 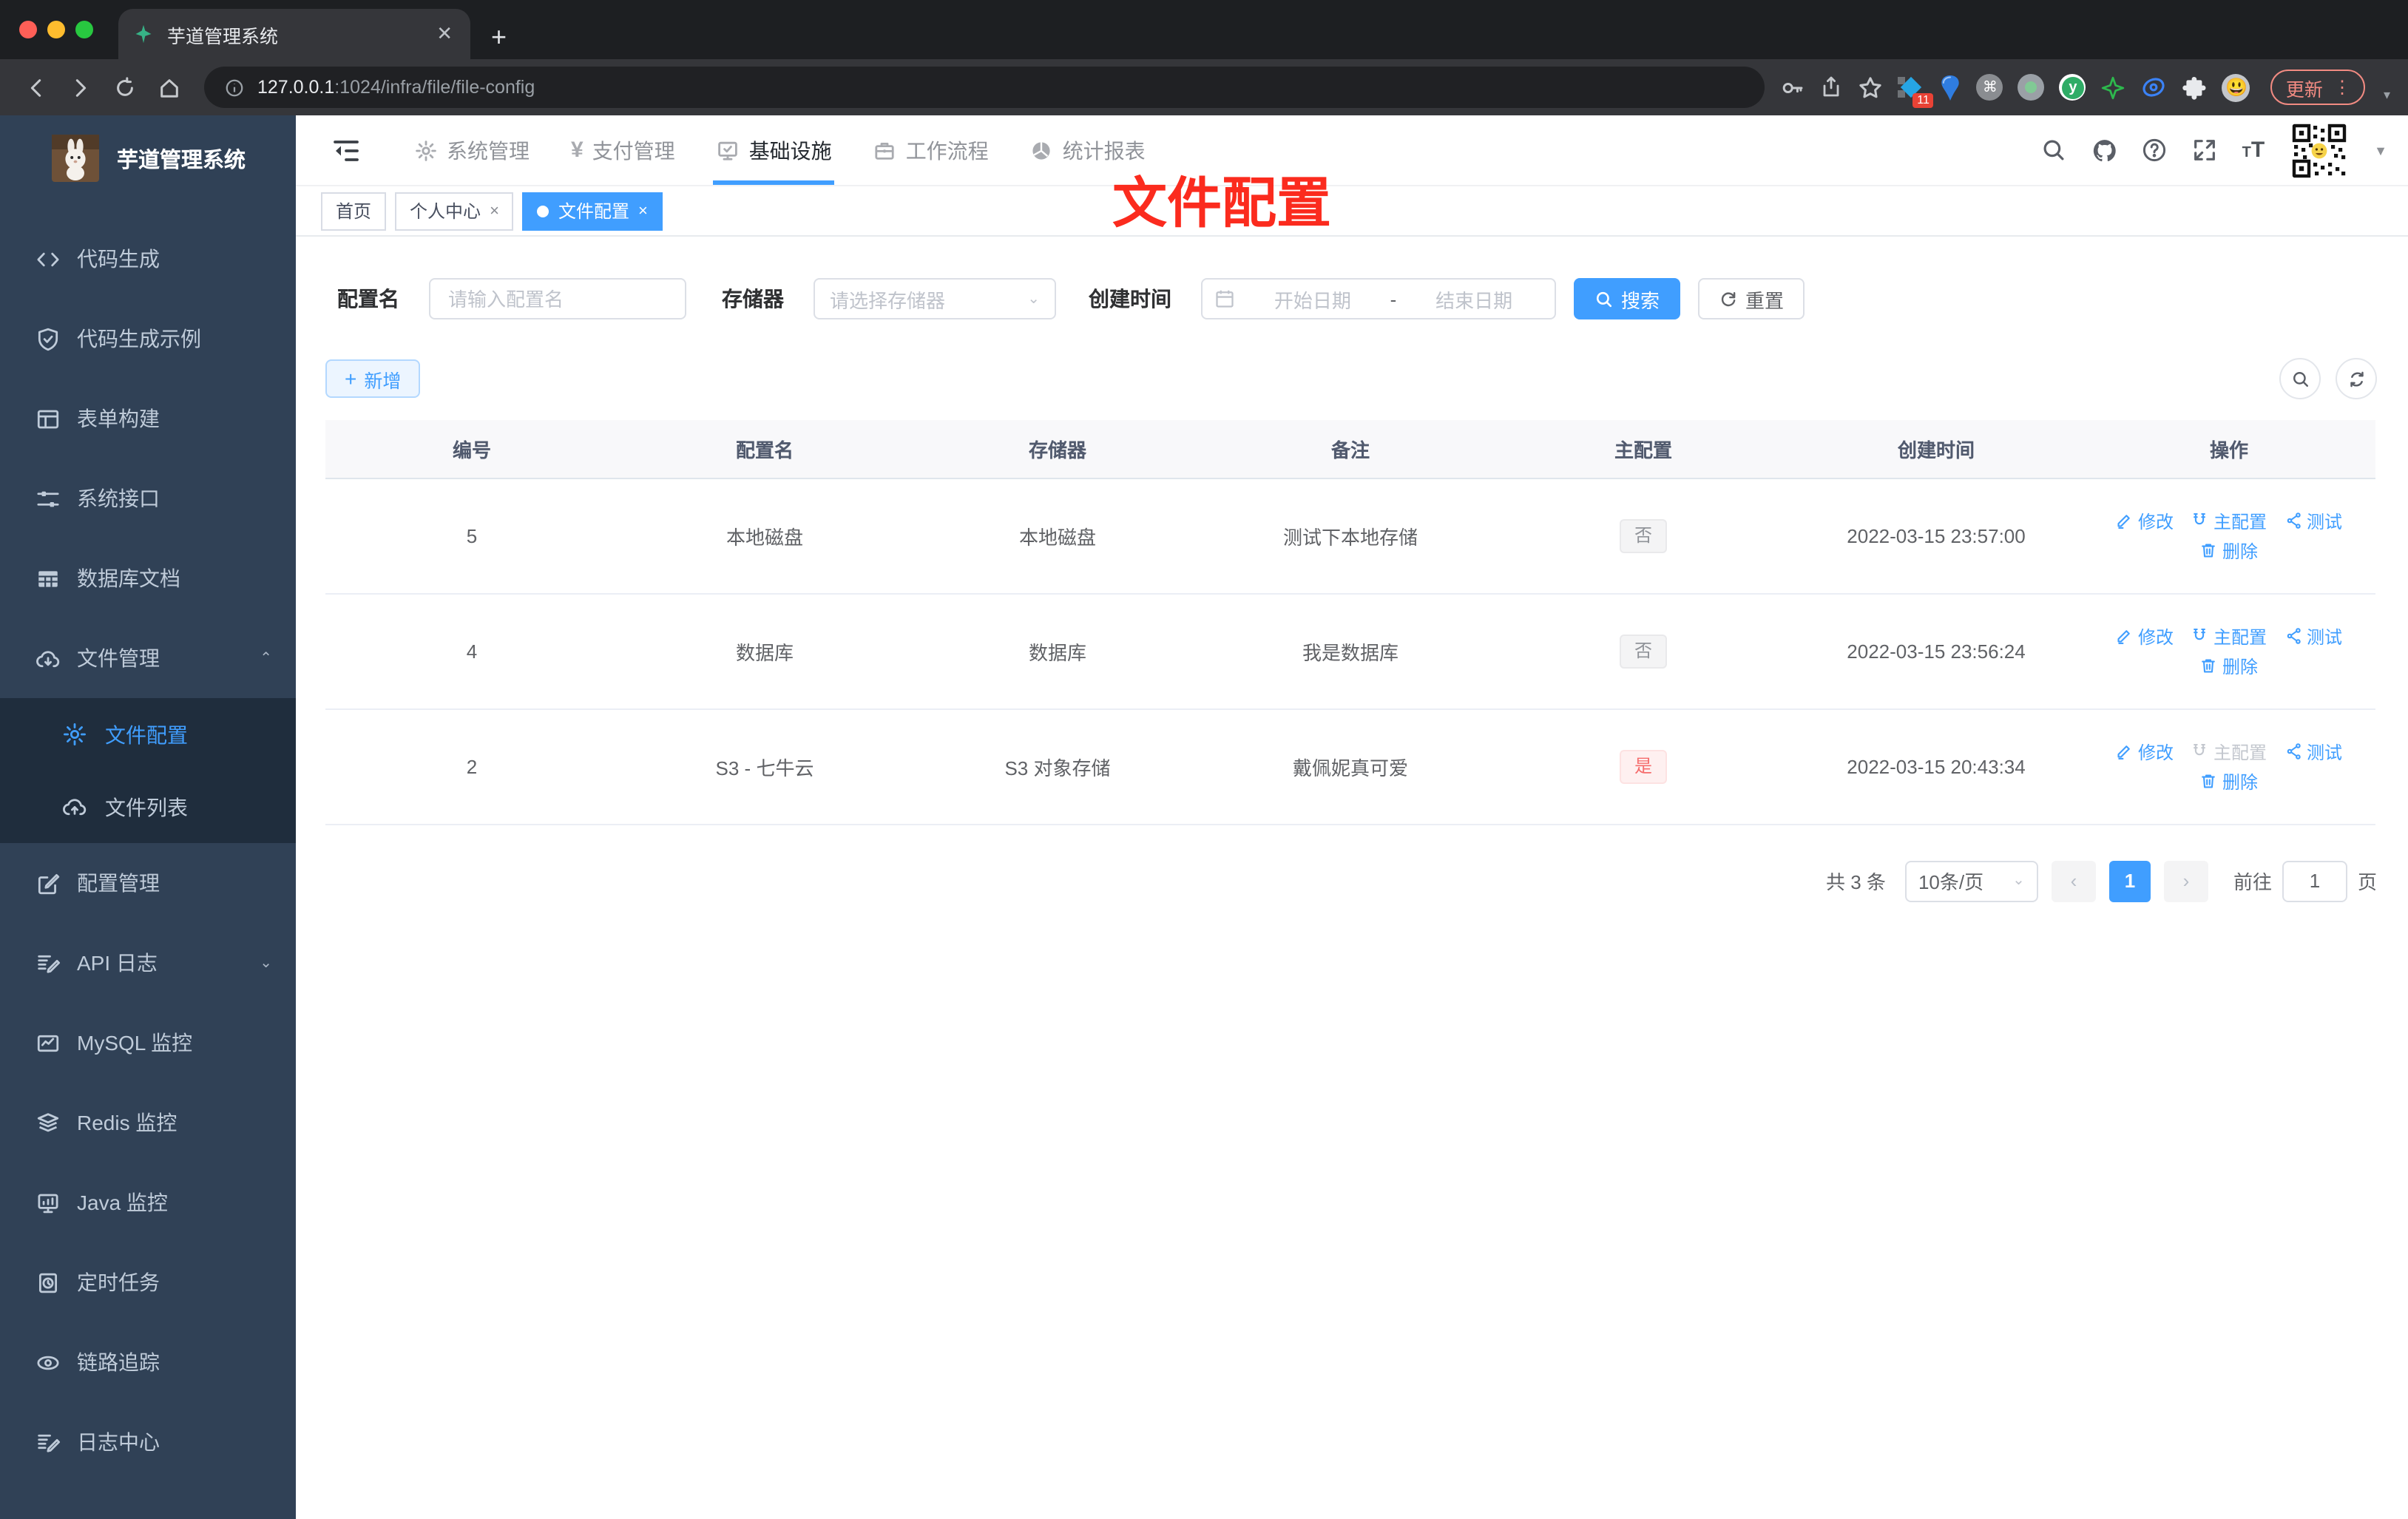 What do you see at coordinates (148, 1123) in the screenshot?
I see `sidebar-item-redis-monitor: Redis 监控` at bounding box center [148, 1123].